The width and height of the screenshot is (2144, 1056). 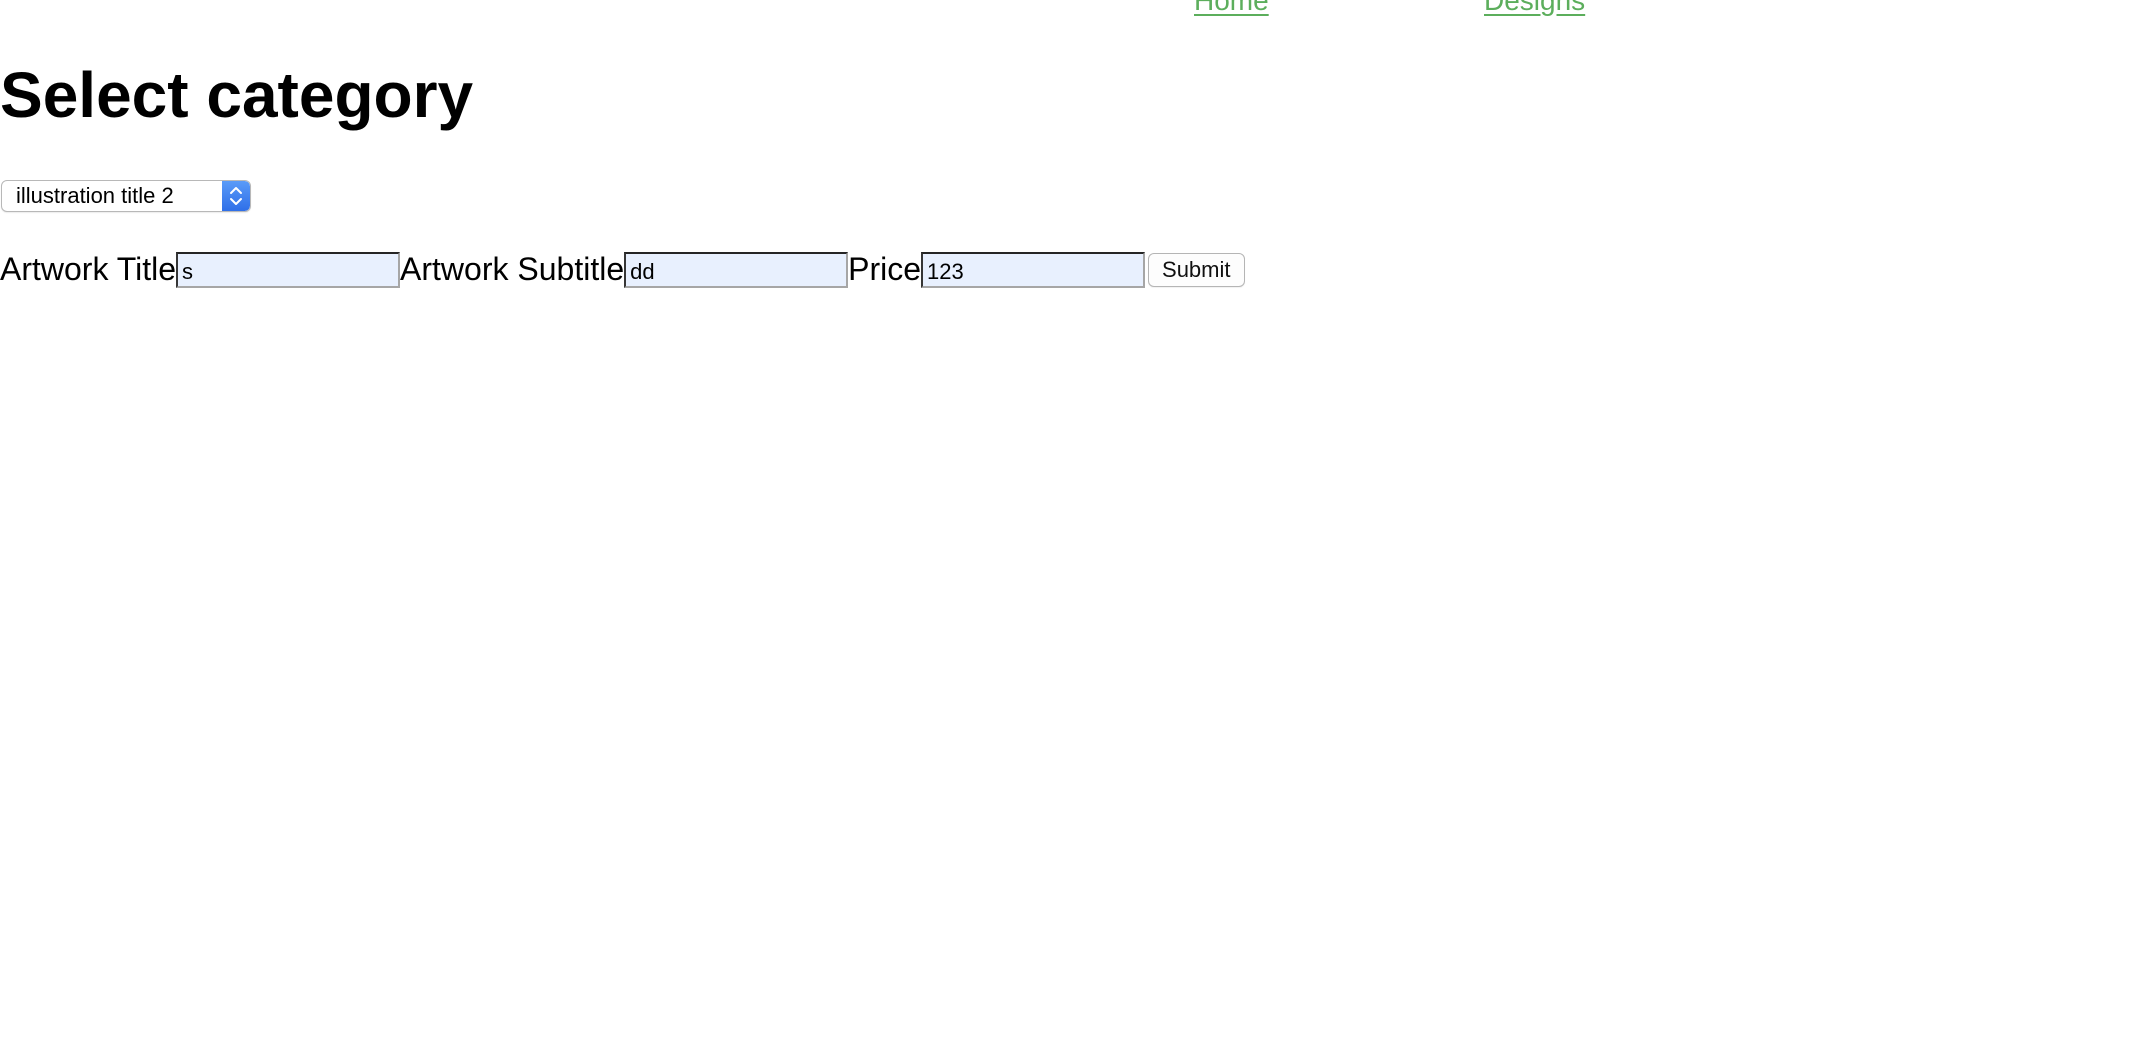 What do you see at coordinates (237, 95) in the screenshot?
I see `page-title: Select category` at bounding box center [237, 95].